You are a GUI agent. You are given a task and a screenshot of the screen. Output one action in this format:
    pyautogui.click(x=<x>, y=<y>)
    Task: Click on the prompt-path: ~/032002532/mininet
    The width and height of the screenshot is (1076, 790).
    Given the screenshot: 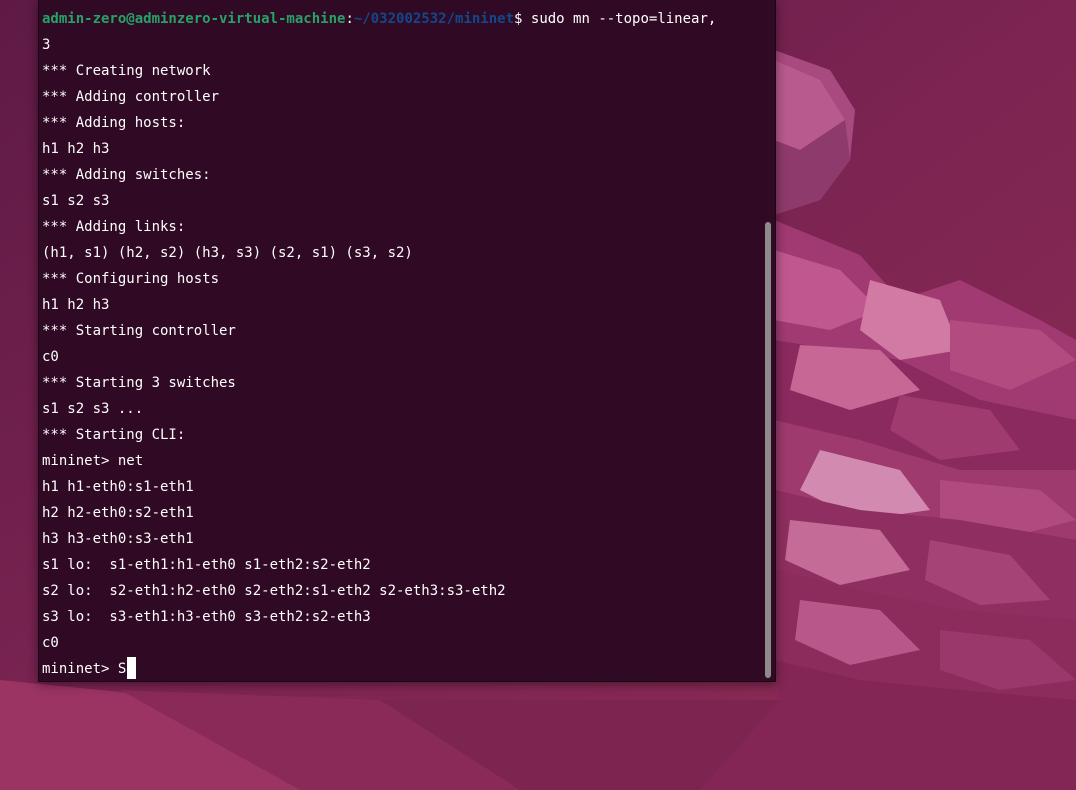 What is the action you would take?
    pyautogui.click(x=434, y=19)
    